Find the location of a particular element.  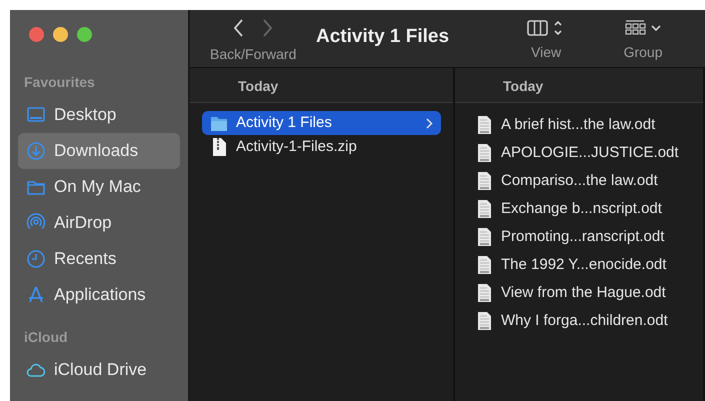

sidebar-item: On My Mac is located at coordinates (99, 187).